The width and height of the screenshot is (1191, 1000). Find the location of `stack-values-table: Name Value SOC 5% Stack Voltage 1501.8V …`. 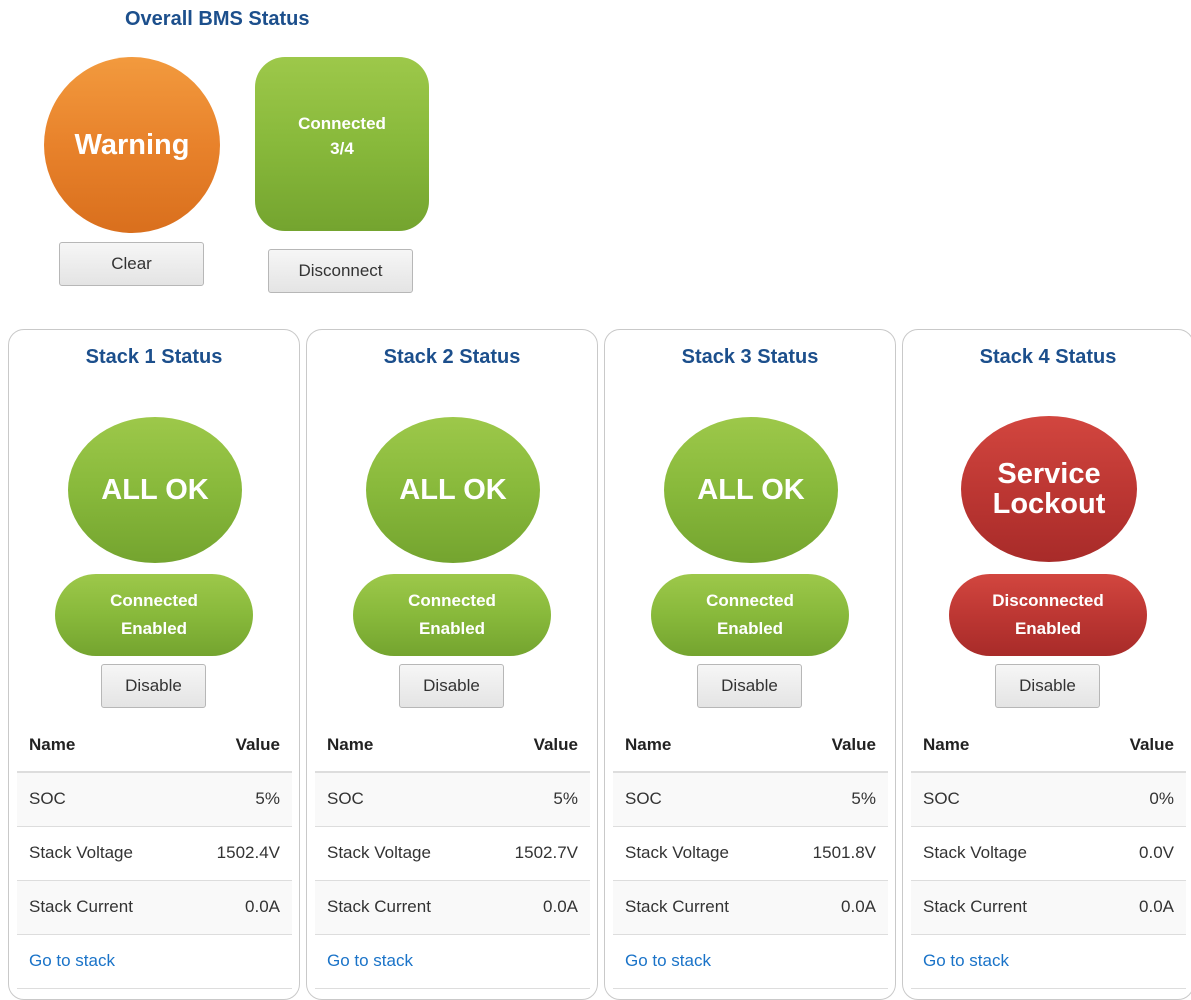

stack-values-table: Name Value SOC 5% Stack Voltage 1501.8V … is located at coordinates (750, 854).